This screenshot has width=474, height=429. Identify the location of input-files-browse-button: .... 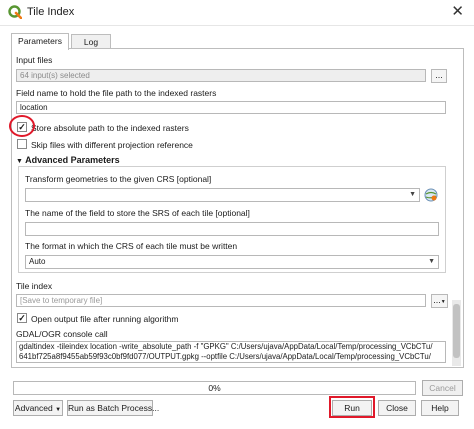
(439, 76).